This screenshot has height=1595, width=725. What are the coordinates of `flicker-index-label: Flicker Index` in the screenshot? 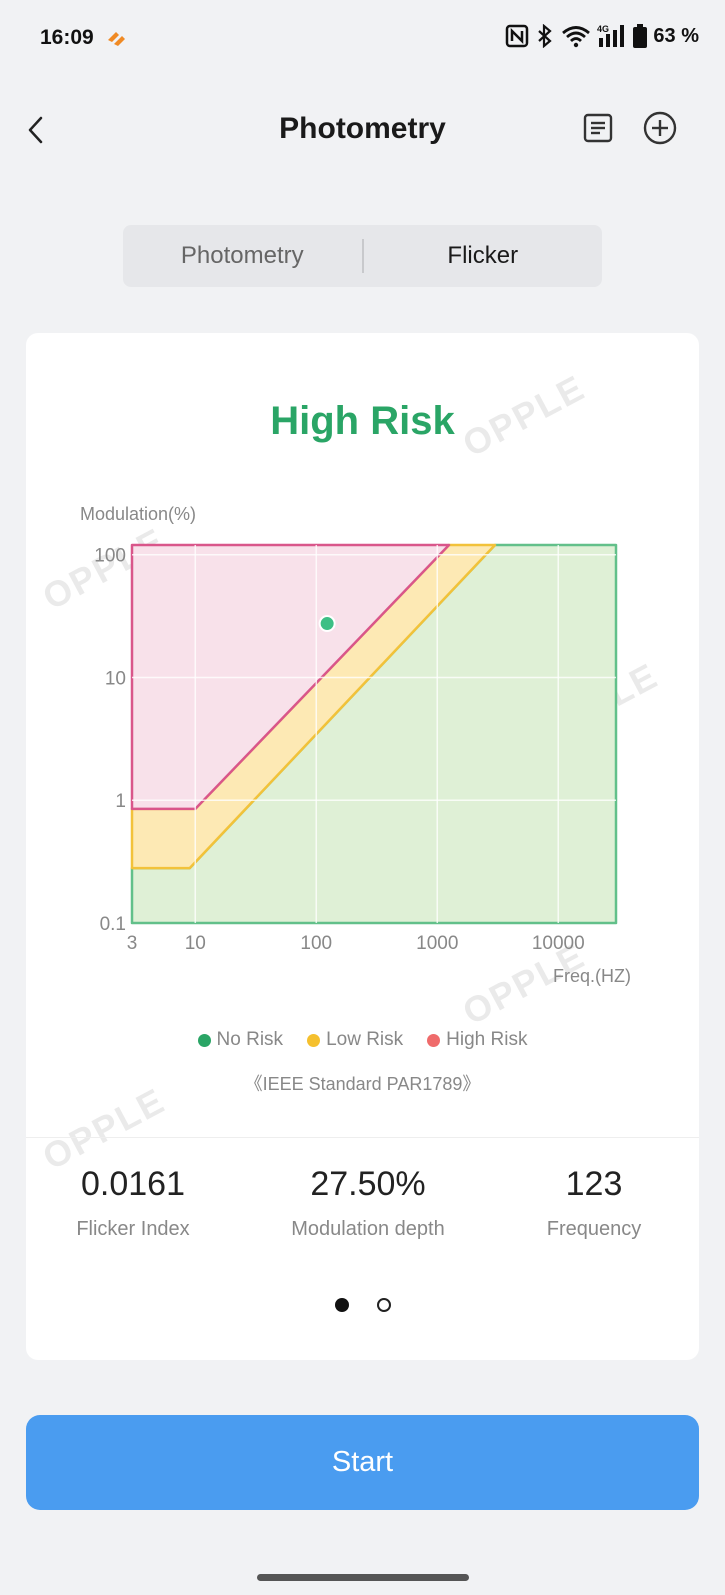 It's located at (133, 1229).